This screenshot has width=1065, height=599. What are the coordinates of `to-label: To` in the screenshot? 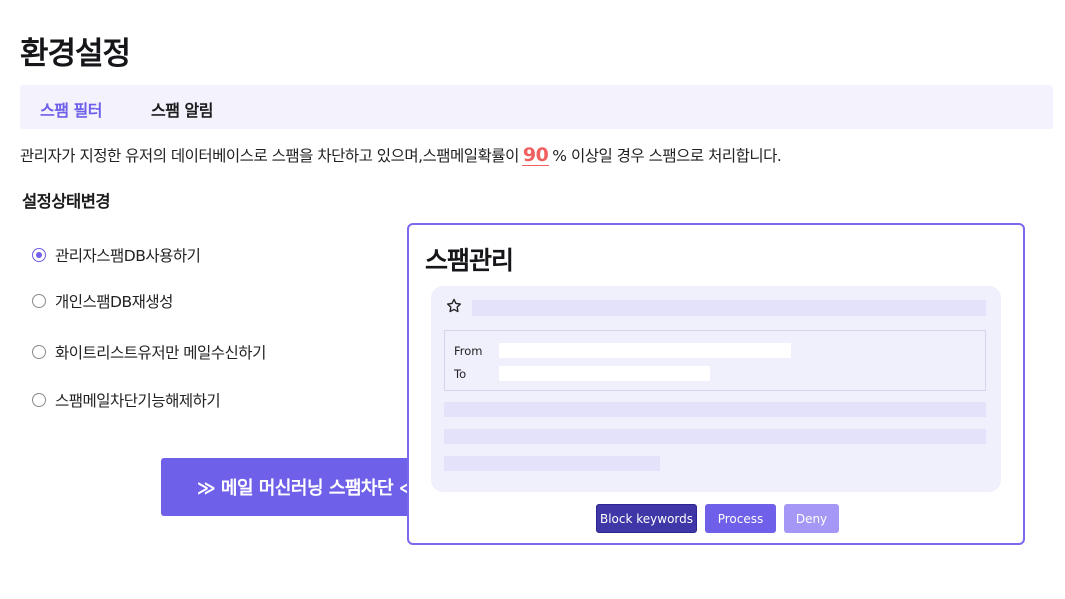 It's located at (460, 374).